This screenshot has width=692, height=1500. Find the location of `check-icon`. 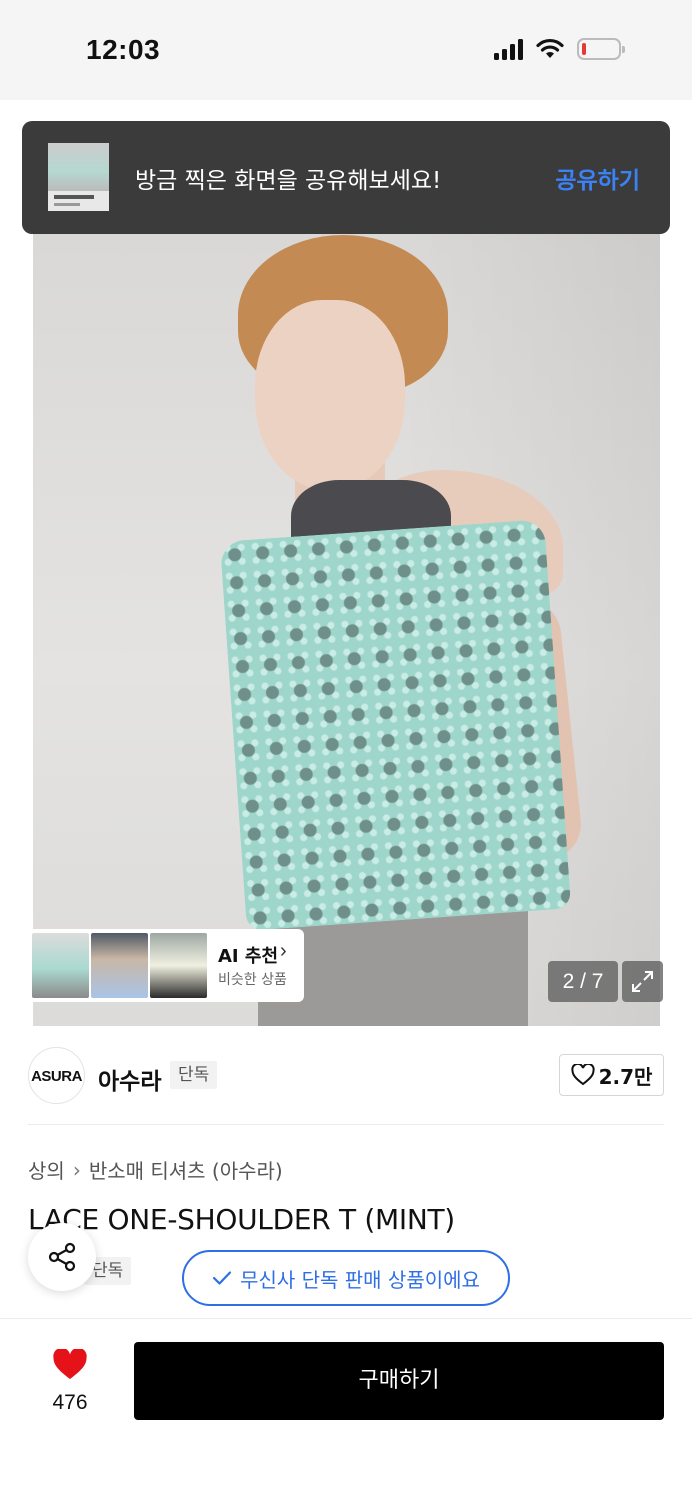

check-icon is located at coordinates (222, 1278).